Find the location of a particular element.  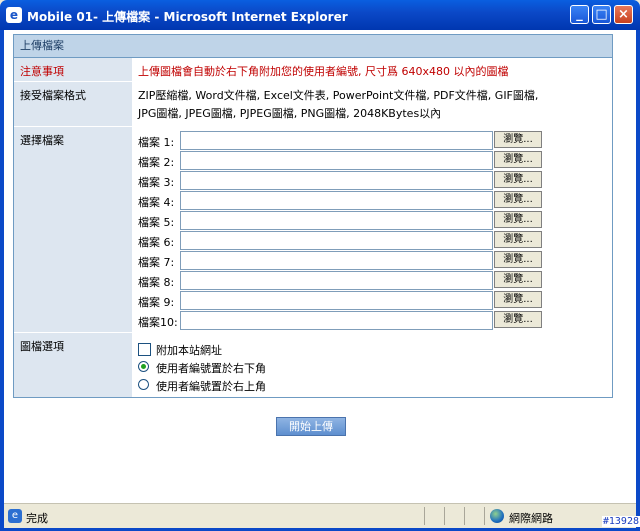

status-bar: e 完成 網際網路 is located at coordinates (320, 515).